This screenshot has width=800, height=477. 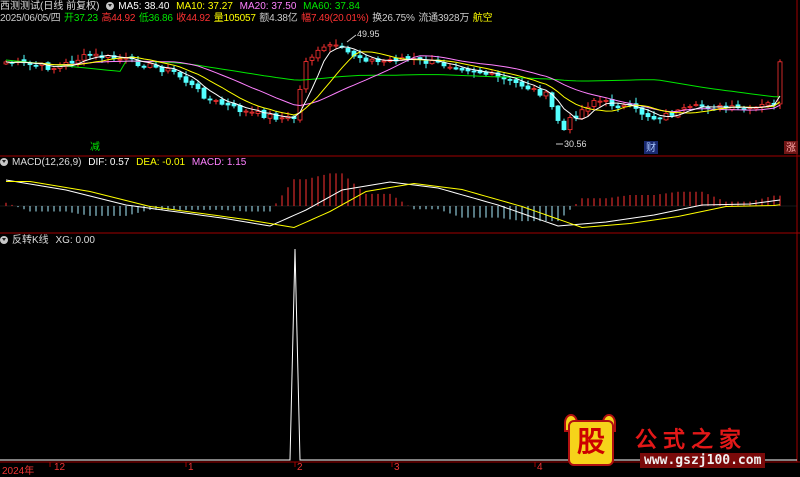 What do you see at coordinates (49, 6) in the screenshot?
I see `stock-title: 西测测试(日线 前复权)` at bounding box center [49, 6].